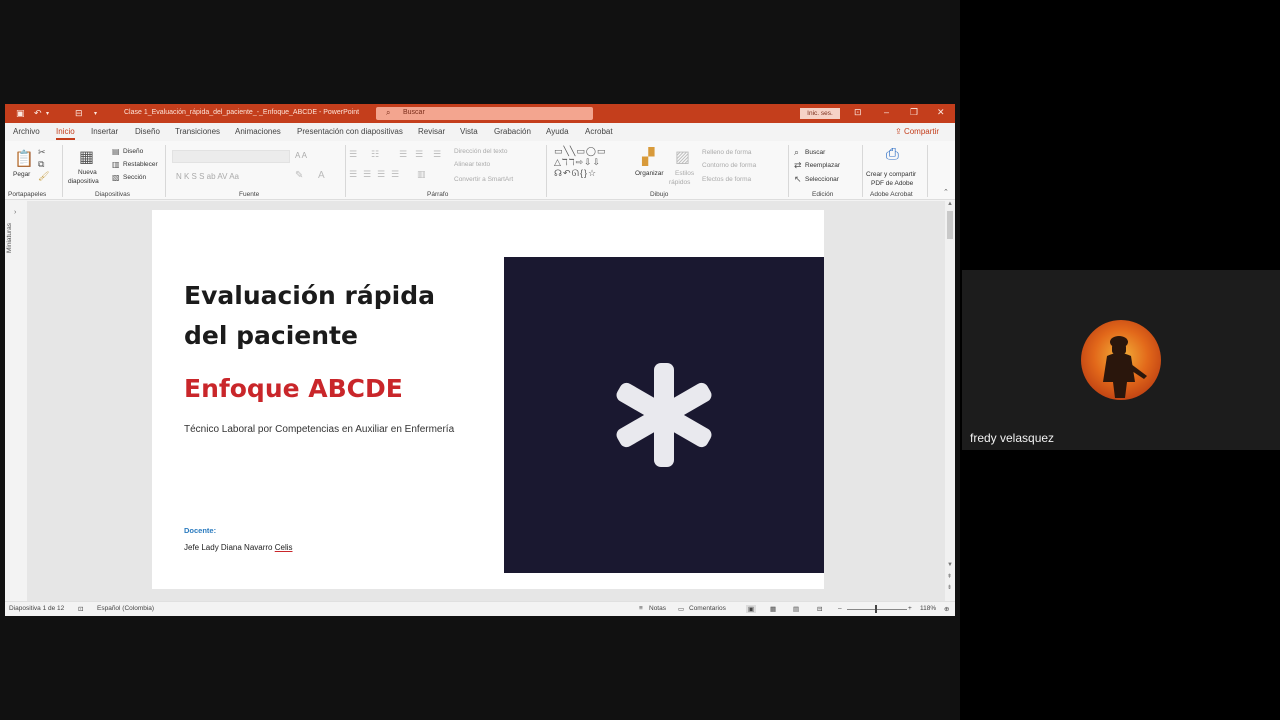  I want to click on find-button: Buscar, so click(815, 152).